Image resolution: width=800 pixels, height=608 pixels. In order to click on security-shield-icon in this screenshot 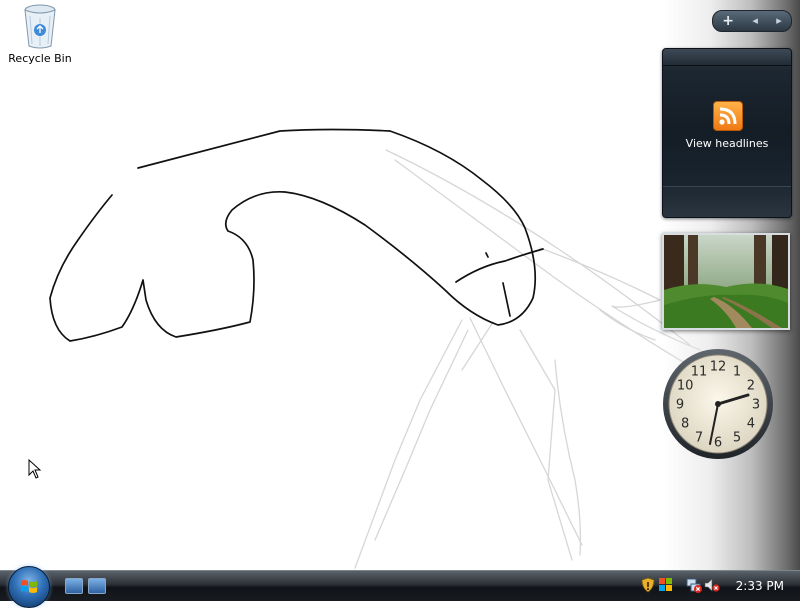, I will do `click(648, 585)`.